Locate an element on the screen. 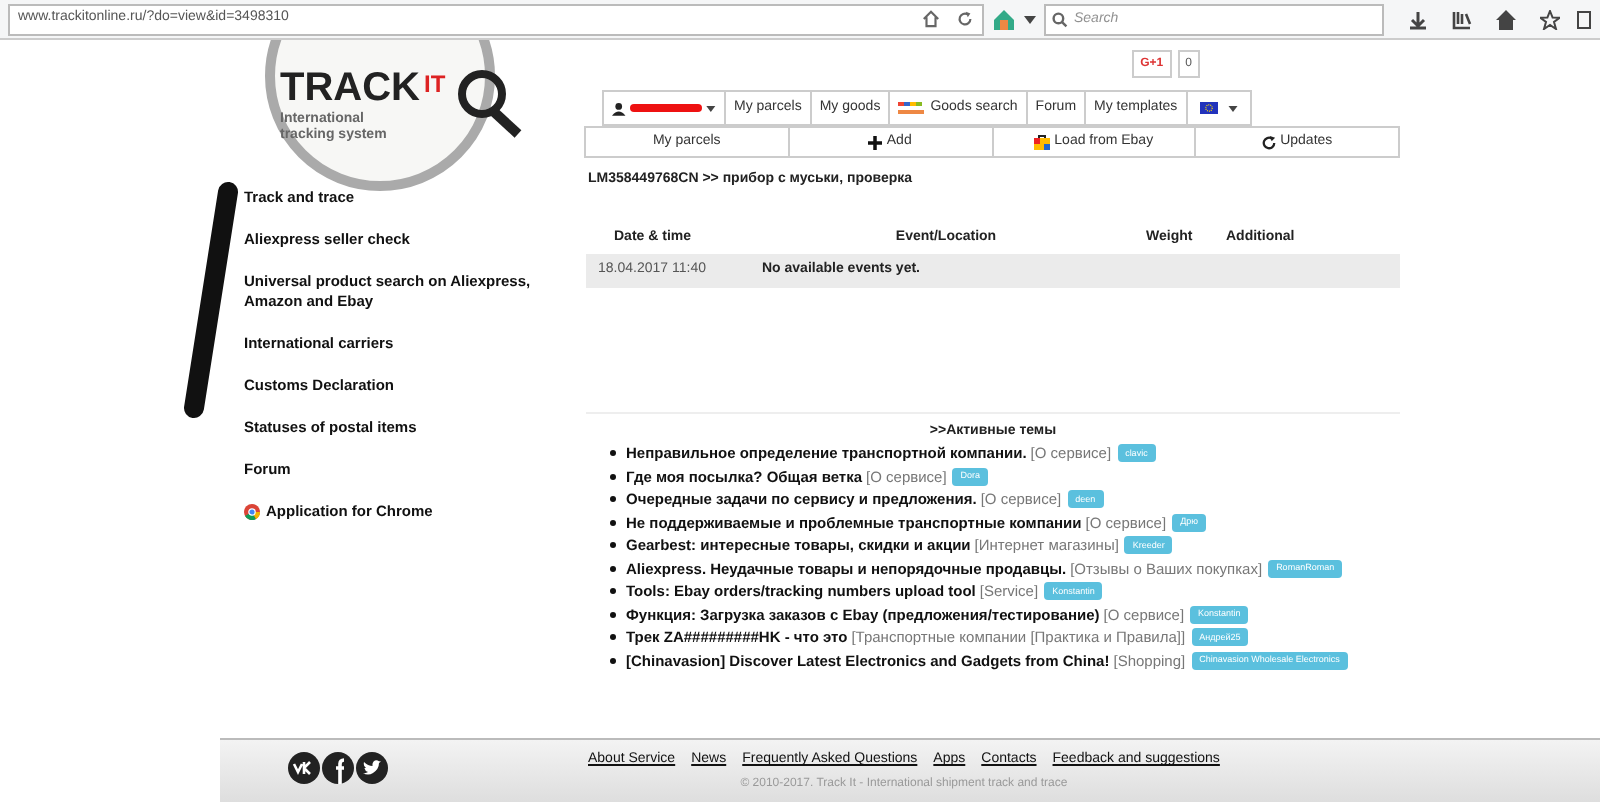 The width and height of the screenshot is (1600, 802). logo-title: TRACK is located at coordinates (350, 88).